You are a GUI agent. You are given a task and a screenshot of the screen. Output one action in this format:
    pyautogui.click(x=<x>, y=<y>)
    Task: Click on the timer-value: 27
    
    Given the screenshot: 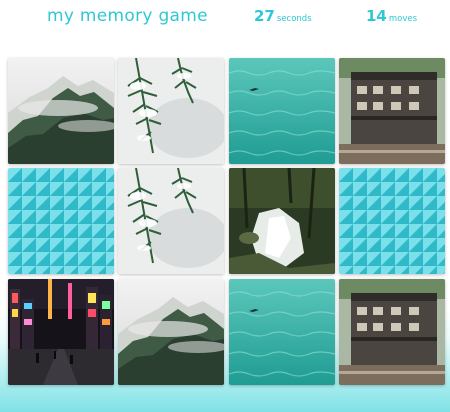 What is the action you would take?
    pyautogui.click(x=264, y=16)
    